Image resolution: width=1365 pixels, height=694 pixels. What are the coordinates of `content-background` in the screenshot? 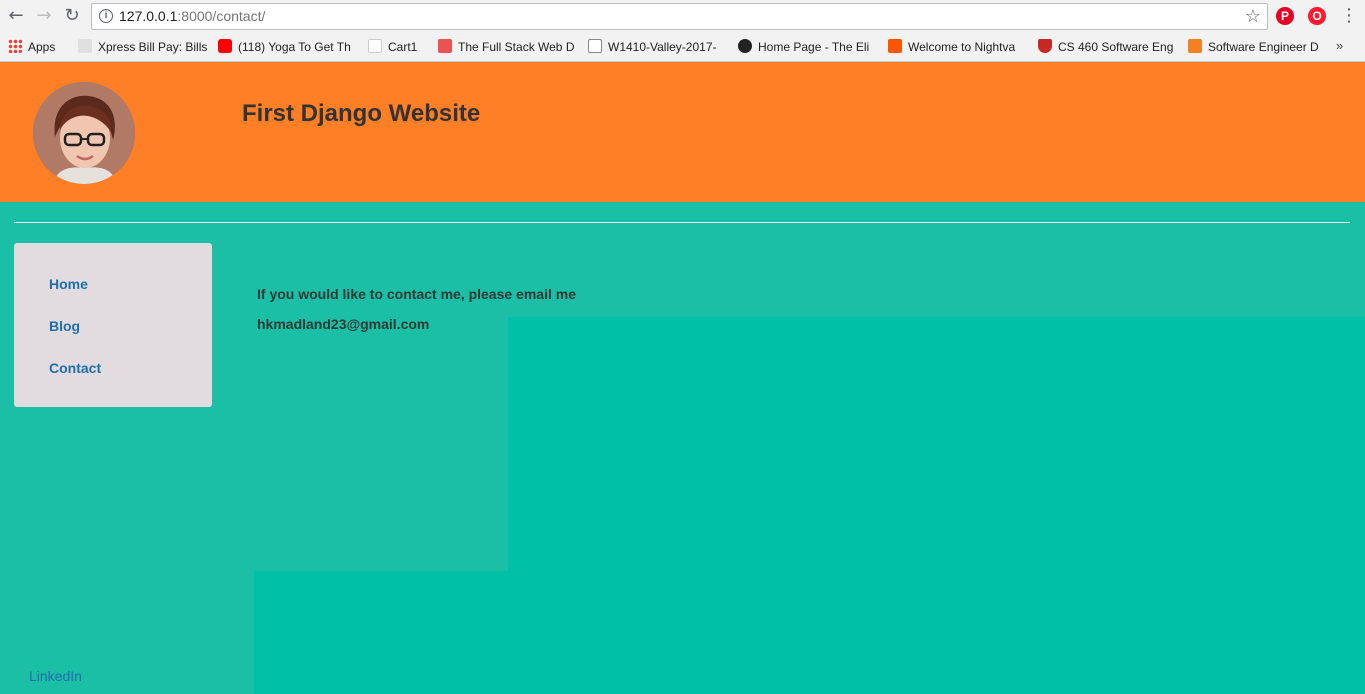 It's located at (381, 632).